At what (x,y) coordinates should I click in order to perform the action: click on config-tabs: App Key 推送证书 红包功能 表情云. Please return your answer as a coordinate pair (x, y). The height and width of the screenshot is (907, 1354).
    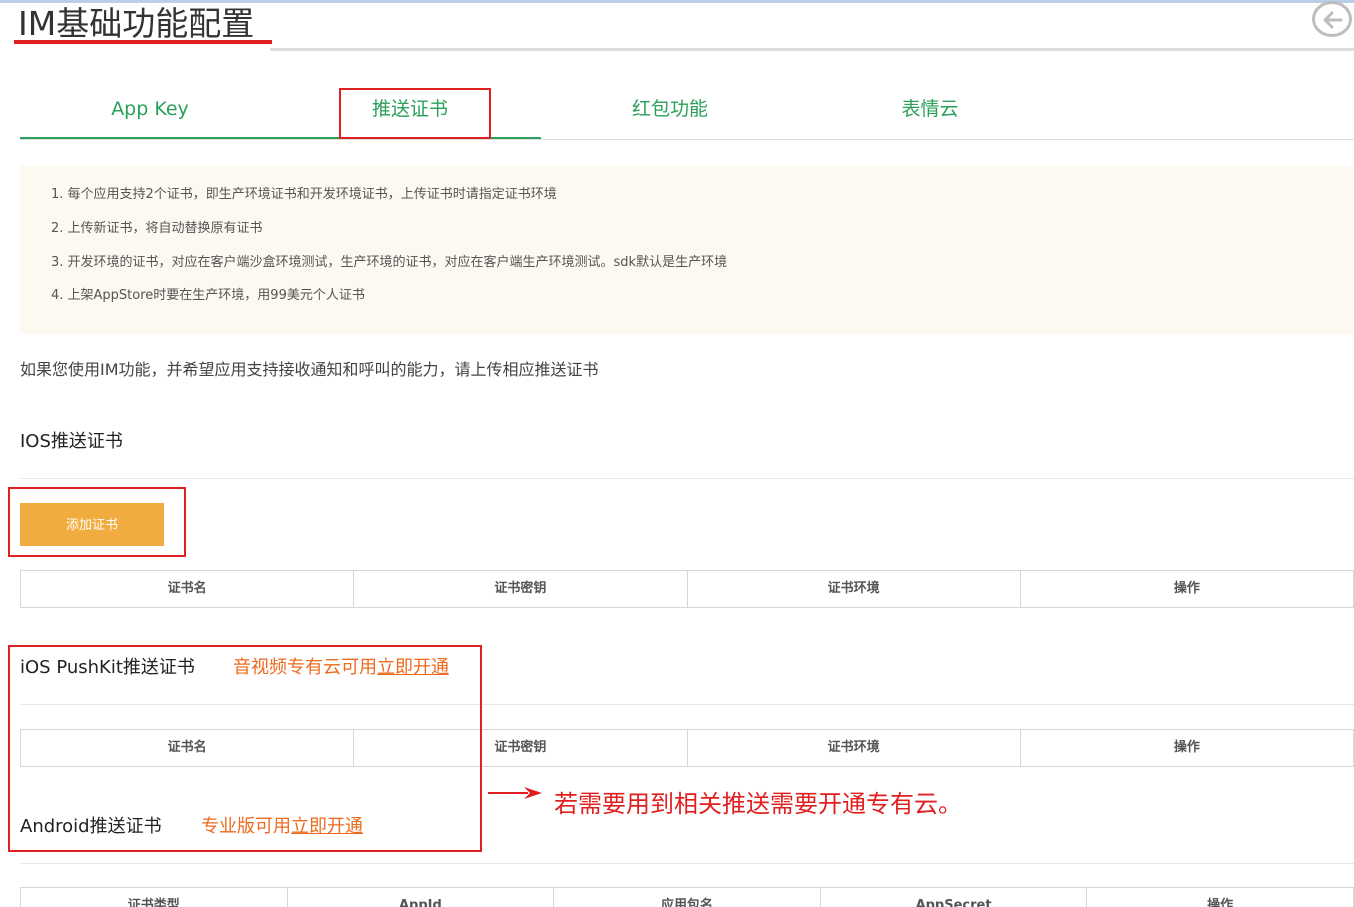
    Looking at the image, I should click on (687, 113).